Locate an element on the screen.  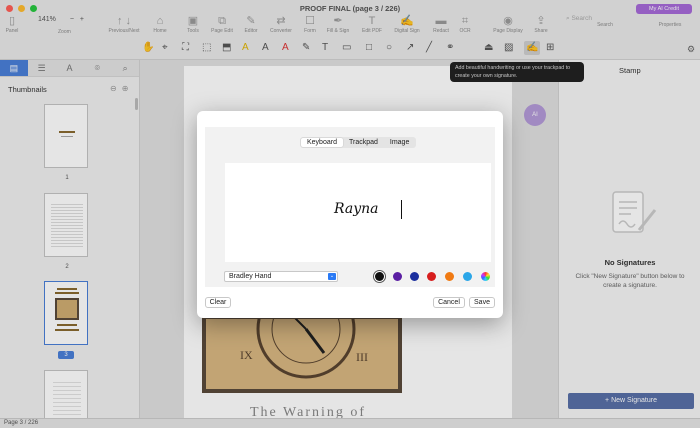
font-select: Bradley Hand ⌄ is located at coordinates (281, 276).